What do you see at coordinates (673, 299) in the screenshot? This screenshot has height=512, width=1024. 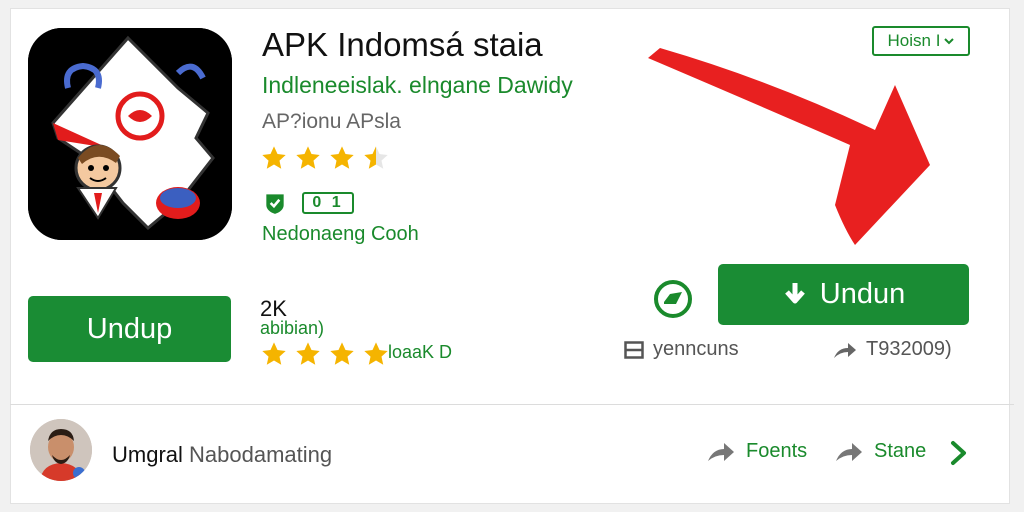 I see `verified-check-icon` at bounding box center [673, 299].